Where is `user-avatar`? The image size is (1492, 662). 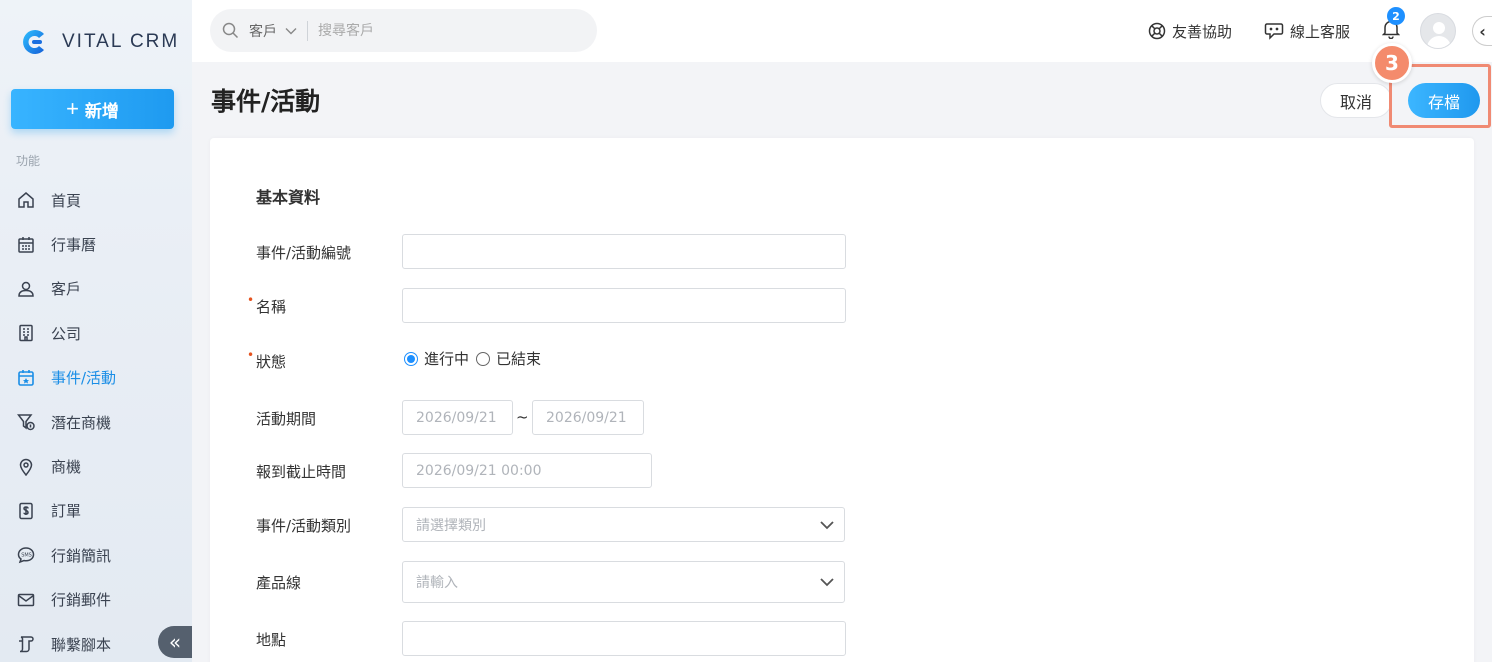 user-avatar is located at coordinates (1438, 31).